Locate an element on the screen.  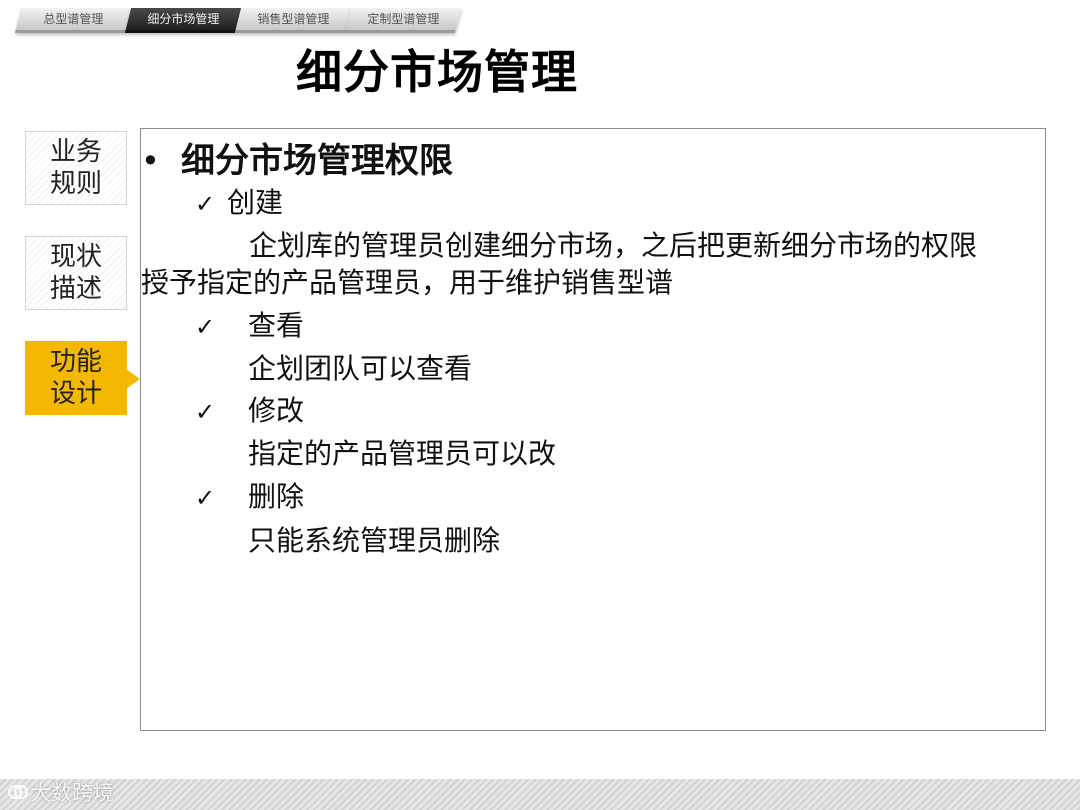
footer-band is located at coordinates (540, 794).